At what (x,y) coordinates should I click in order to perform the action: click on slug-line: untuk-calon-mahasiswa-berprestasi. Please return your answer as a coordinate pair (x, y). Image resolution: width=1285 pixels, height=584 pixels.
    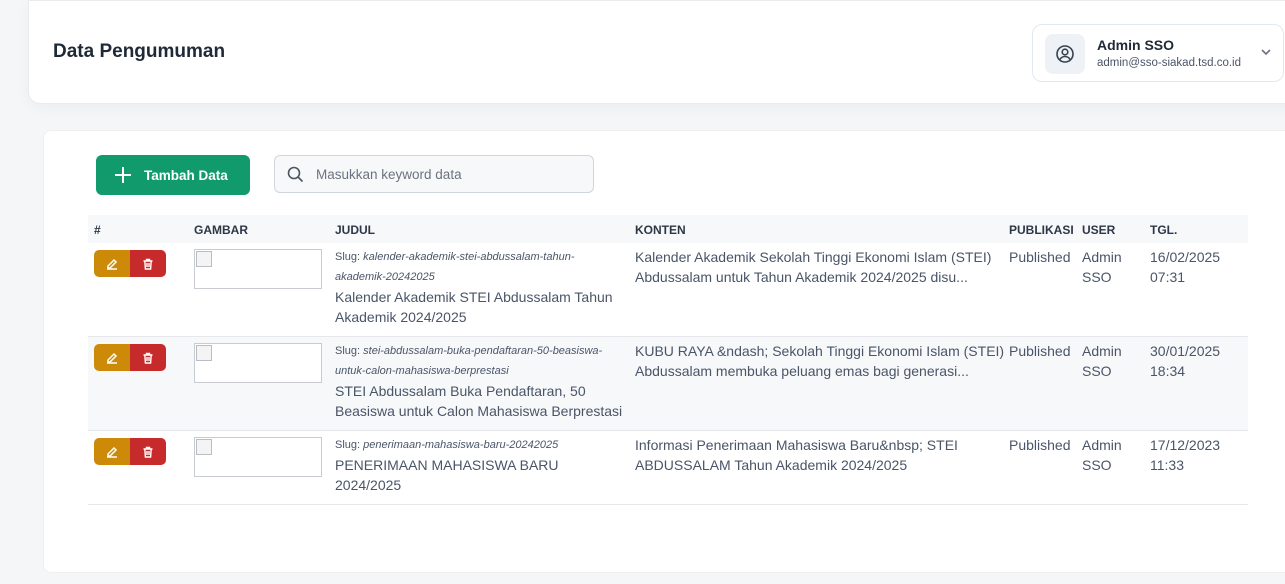
    Looking at the image, I should click on (422, 371).